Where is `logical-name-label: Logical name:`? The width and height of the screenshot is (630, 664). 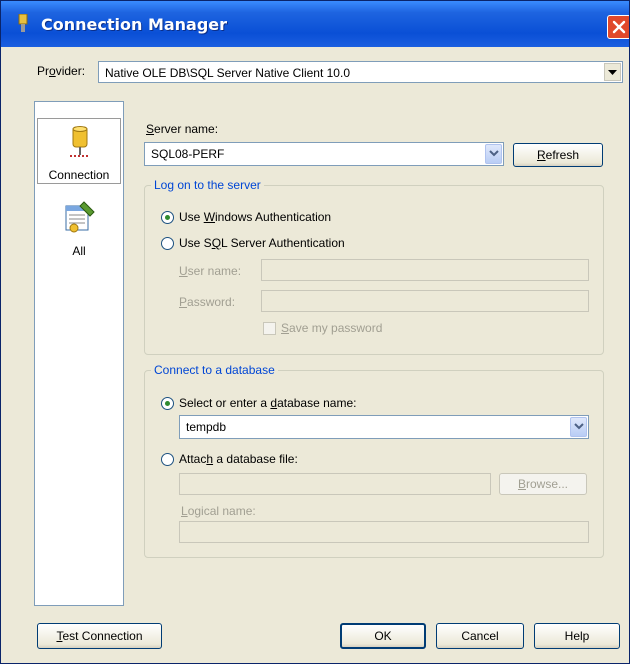 logical-name-label: Logical name: is located at coordinates (218, 511).